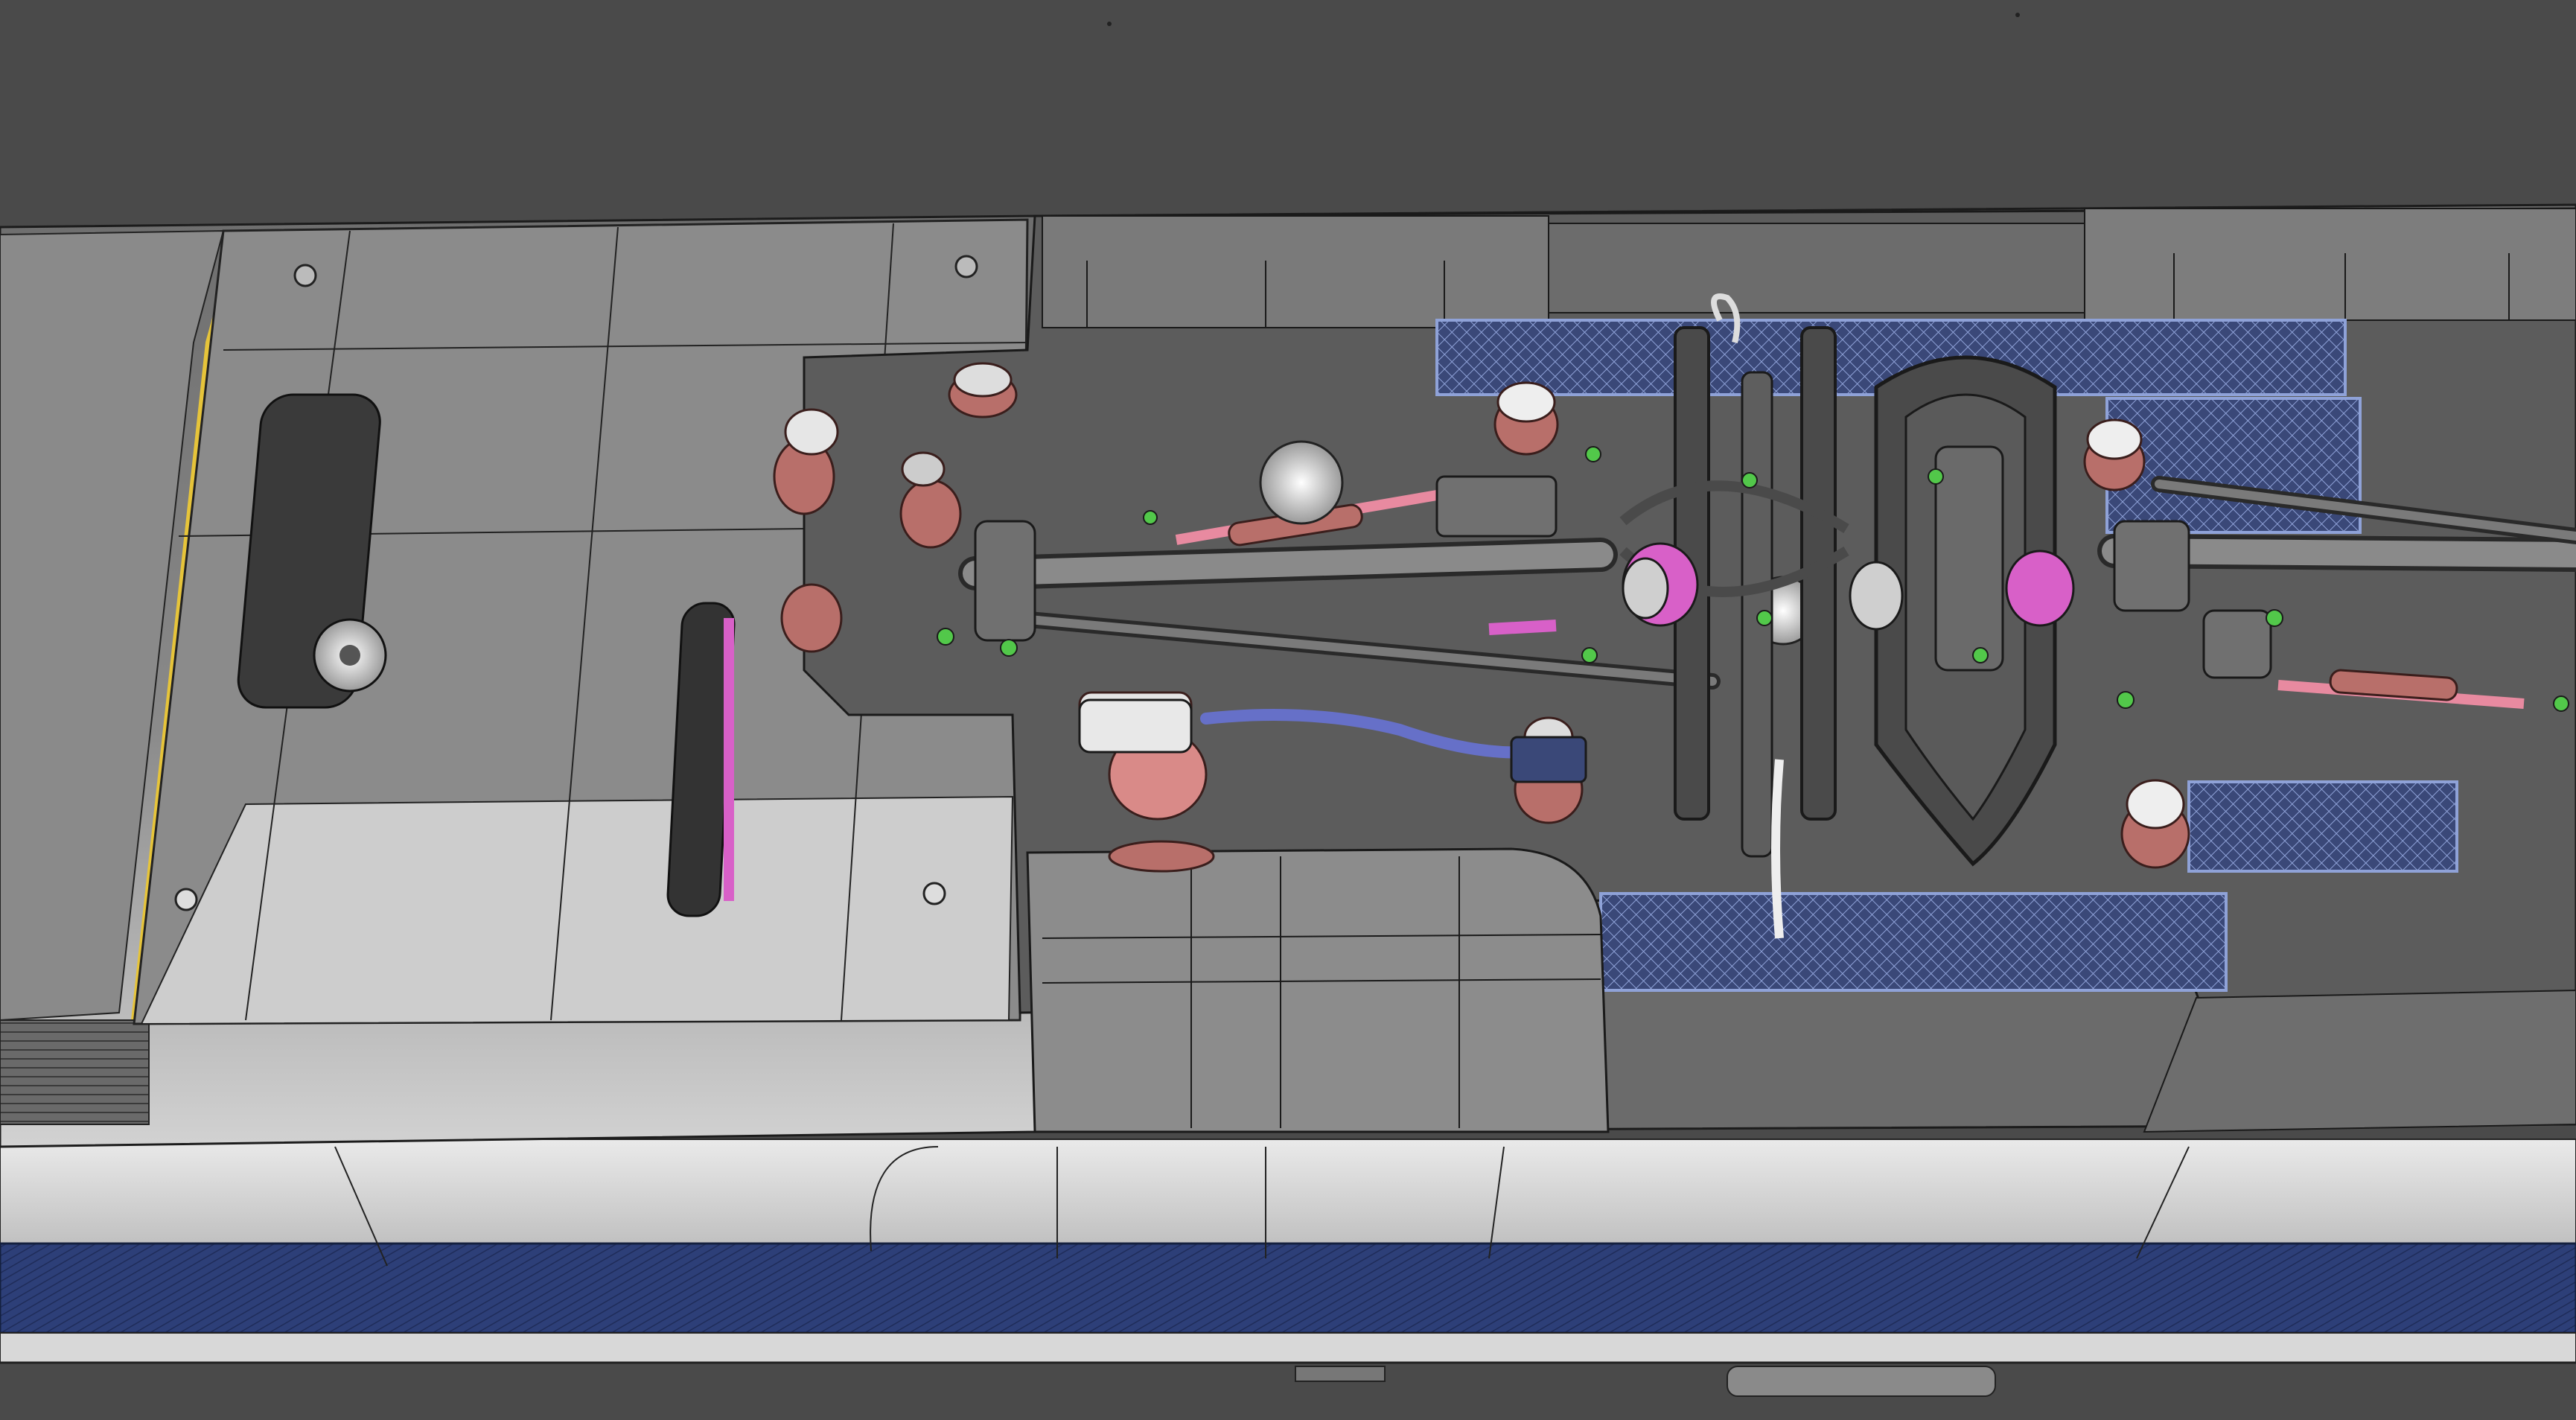  Describe the element at coordinates (1913, 942) in the screenshot. I see `walkway-grating-bottom` at that location.